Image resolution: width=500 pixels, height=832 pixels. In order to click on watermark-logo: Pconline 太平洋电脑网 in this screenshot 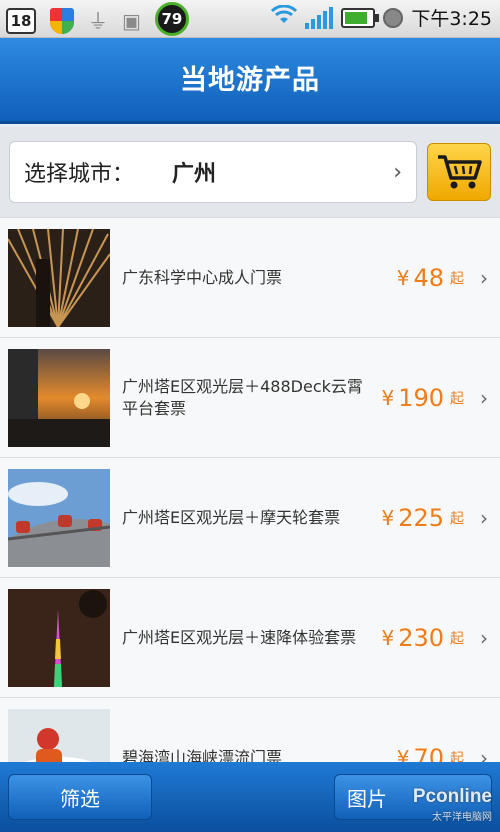, I will do `click(452, 804)`.